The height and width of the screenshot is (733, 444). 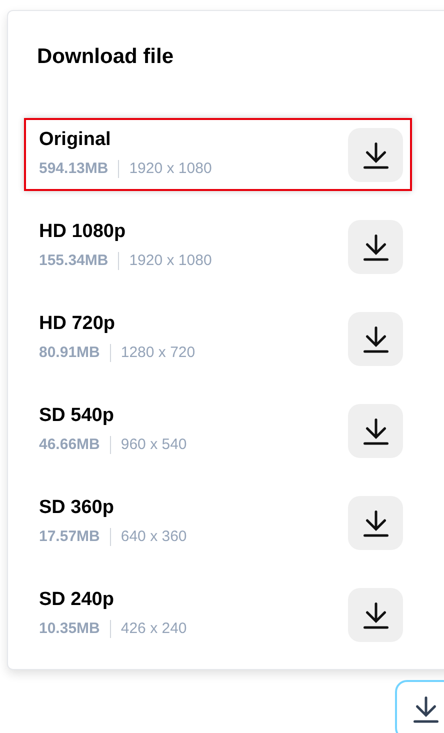 I want to click on download-option: SD 540p 46.66MB 960 x 540, so click(x=218, y=430).